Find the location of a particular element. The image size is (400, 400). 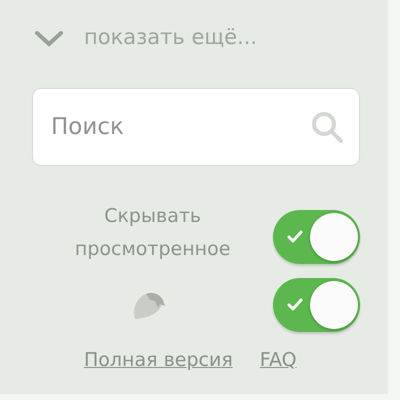

footer-link: Полная версия is located at coordinates (158, 360).